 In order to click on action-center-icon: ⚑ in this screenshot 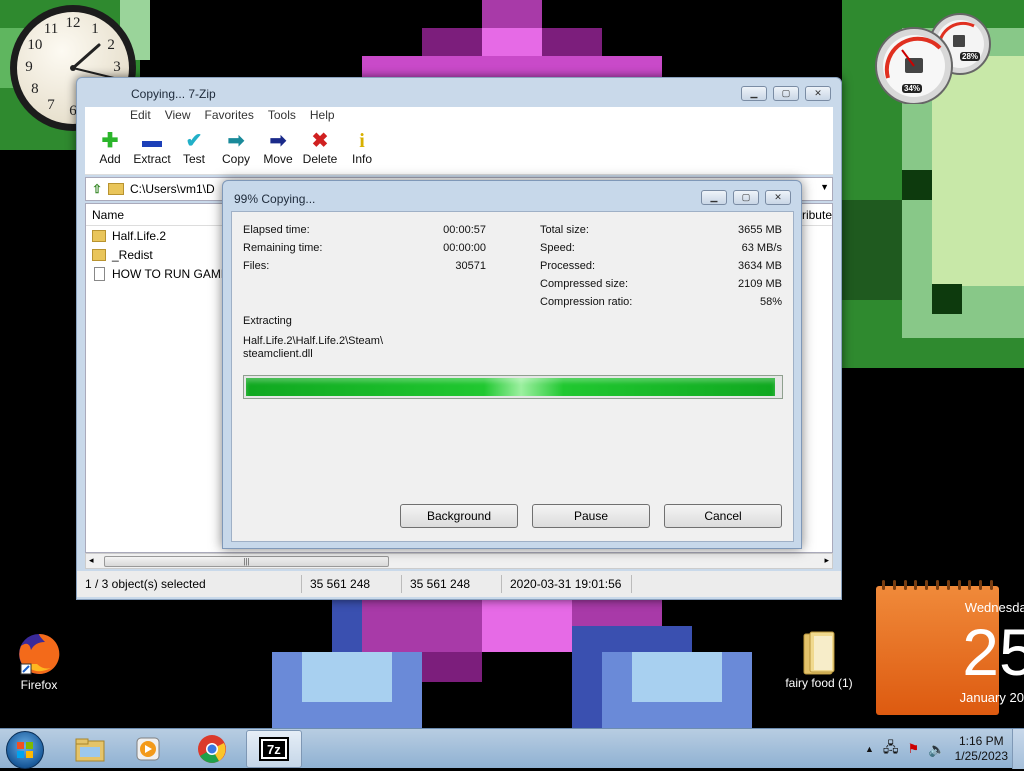, I will do `click(914, 749)`.